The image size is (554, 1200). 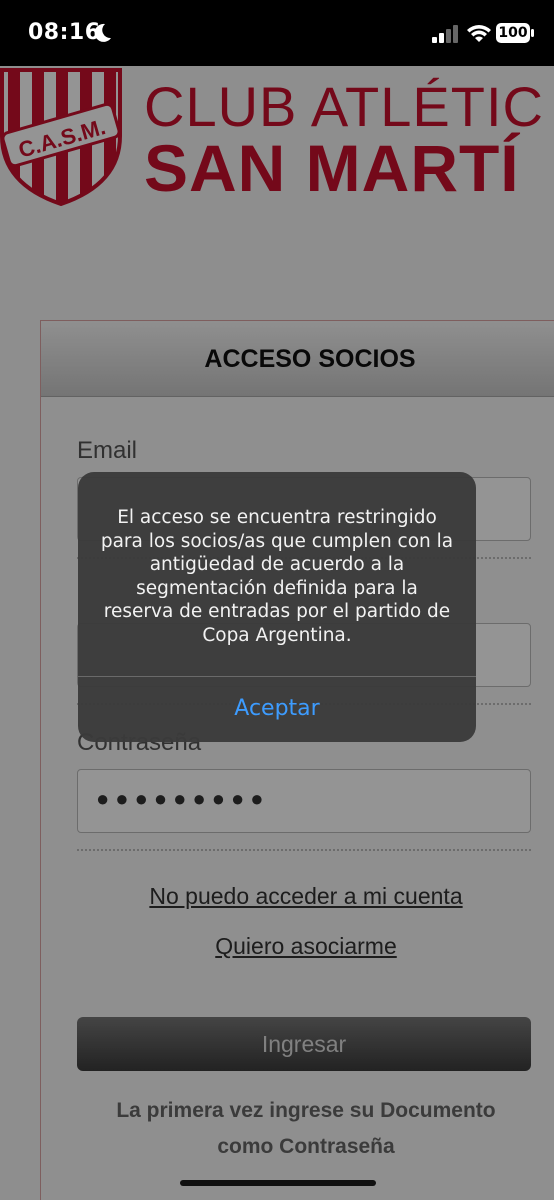 I want to click on status-bar: 08:16 100, so click(x=277, y=33).